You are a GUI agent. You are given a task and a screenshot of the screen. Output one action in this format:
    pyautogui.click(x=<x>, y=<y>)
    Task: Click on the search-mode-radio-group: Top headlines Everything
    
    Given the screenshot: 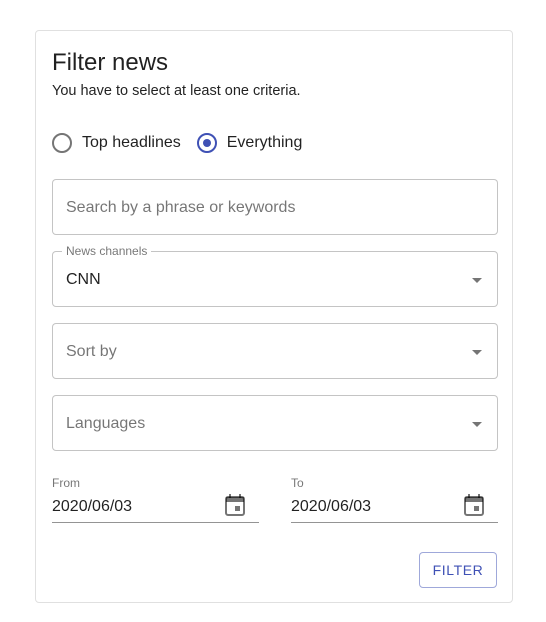 What is the action you would take?
    pyautogui.click(x=177, y=143)
    